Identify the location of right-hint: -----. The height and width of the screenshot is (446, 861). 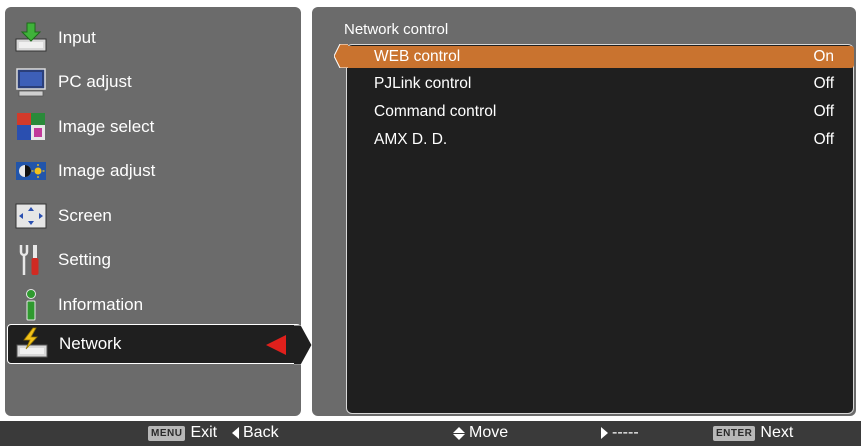
(620, 433).